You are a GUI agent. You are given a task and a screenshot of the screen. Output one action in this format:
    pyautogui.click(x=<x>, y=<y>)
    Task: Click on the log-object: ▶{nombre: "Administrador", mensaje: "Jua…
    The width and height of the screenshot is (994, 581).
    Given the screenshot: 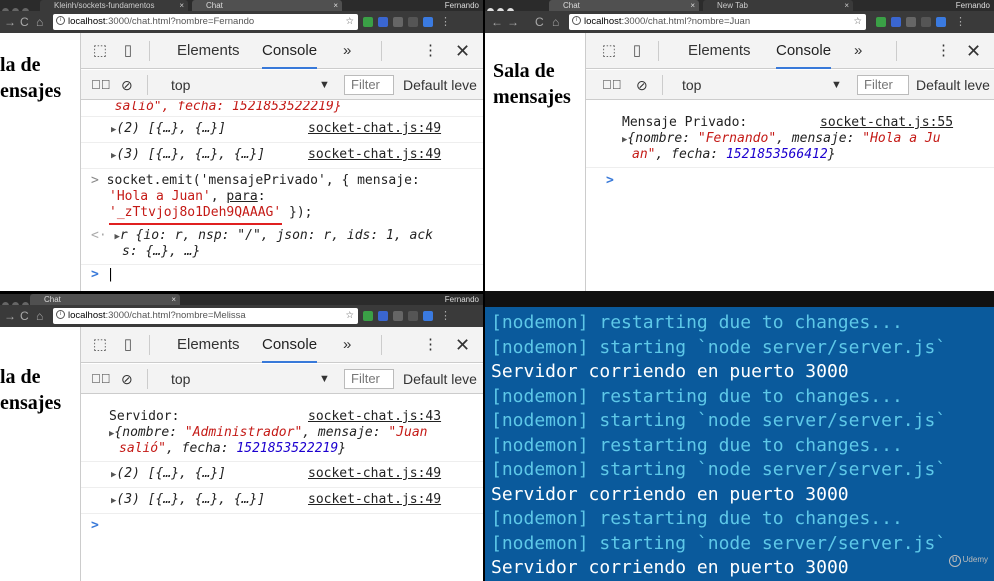 What is the action you would take?
    pyautogui.click(x=296, y=433)
    